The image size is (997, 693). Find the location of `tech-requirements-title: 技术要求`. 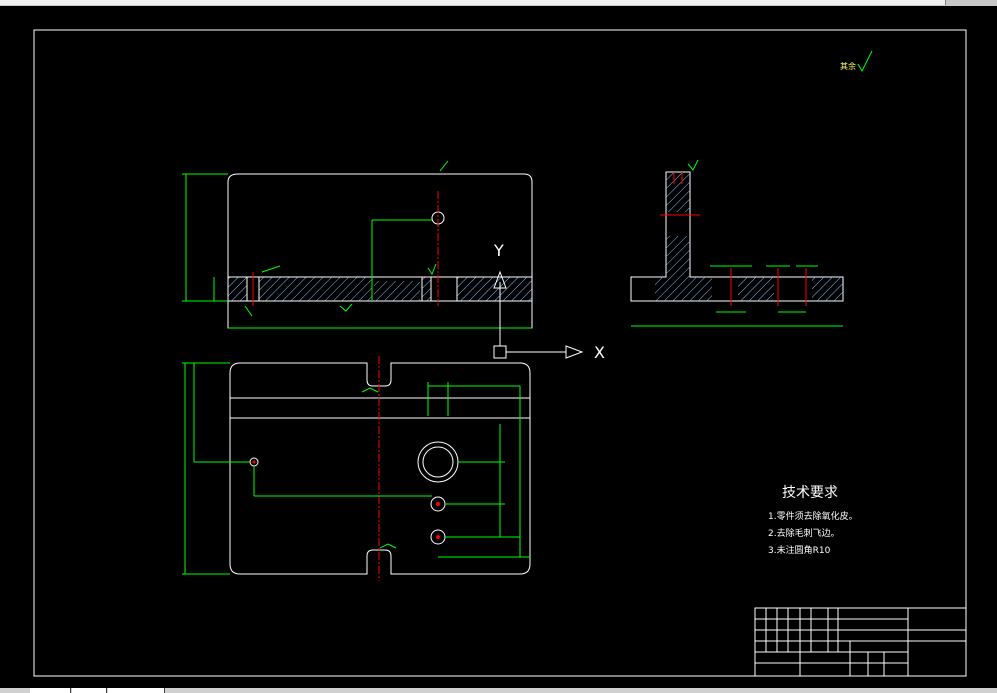

tech-requirements-title: 技术要求 is located at coordinates (810, 493).